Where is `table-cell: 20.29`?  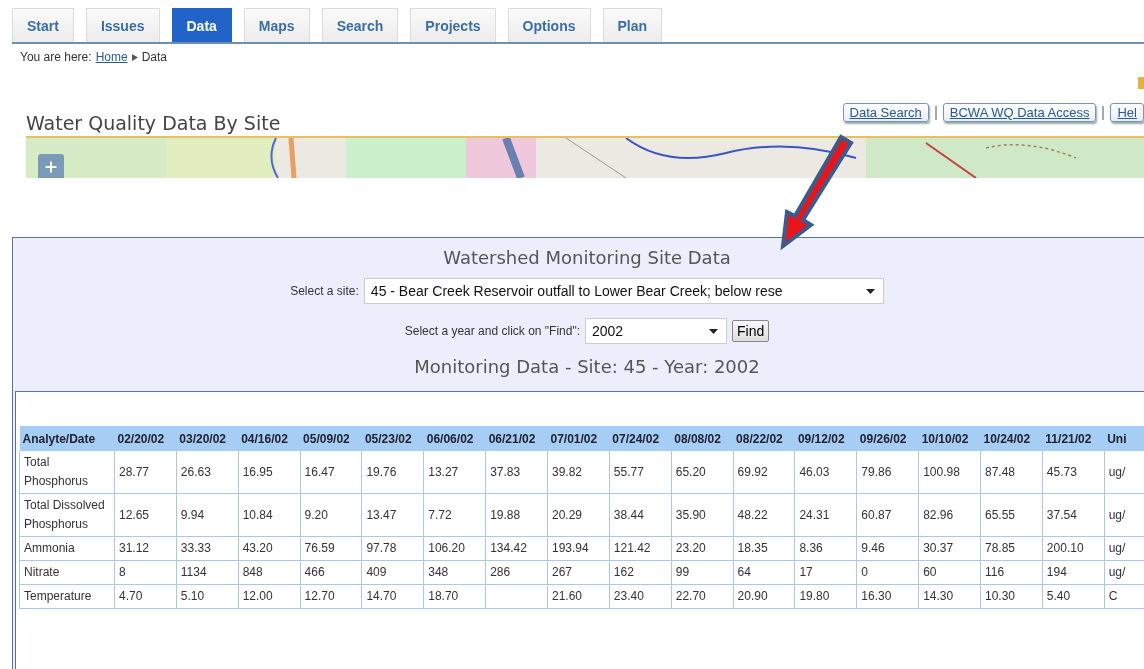 table-cell: 20.29 is located at coordinates (578, 515).